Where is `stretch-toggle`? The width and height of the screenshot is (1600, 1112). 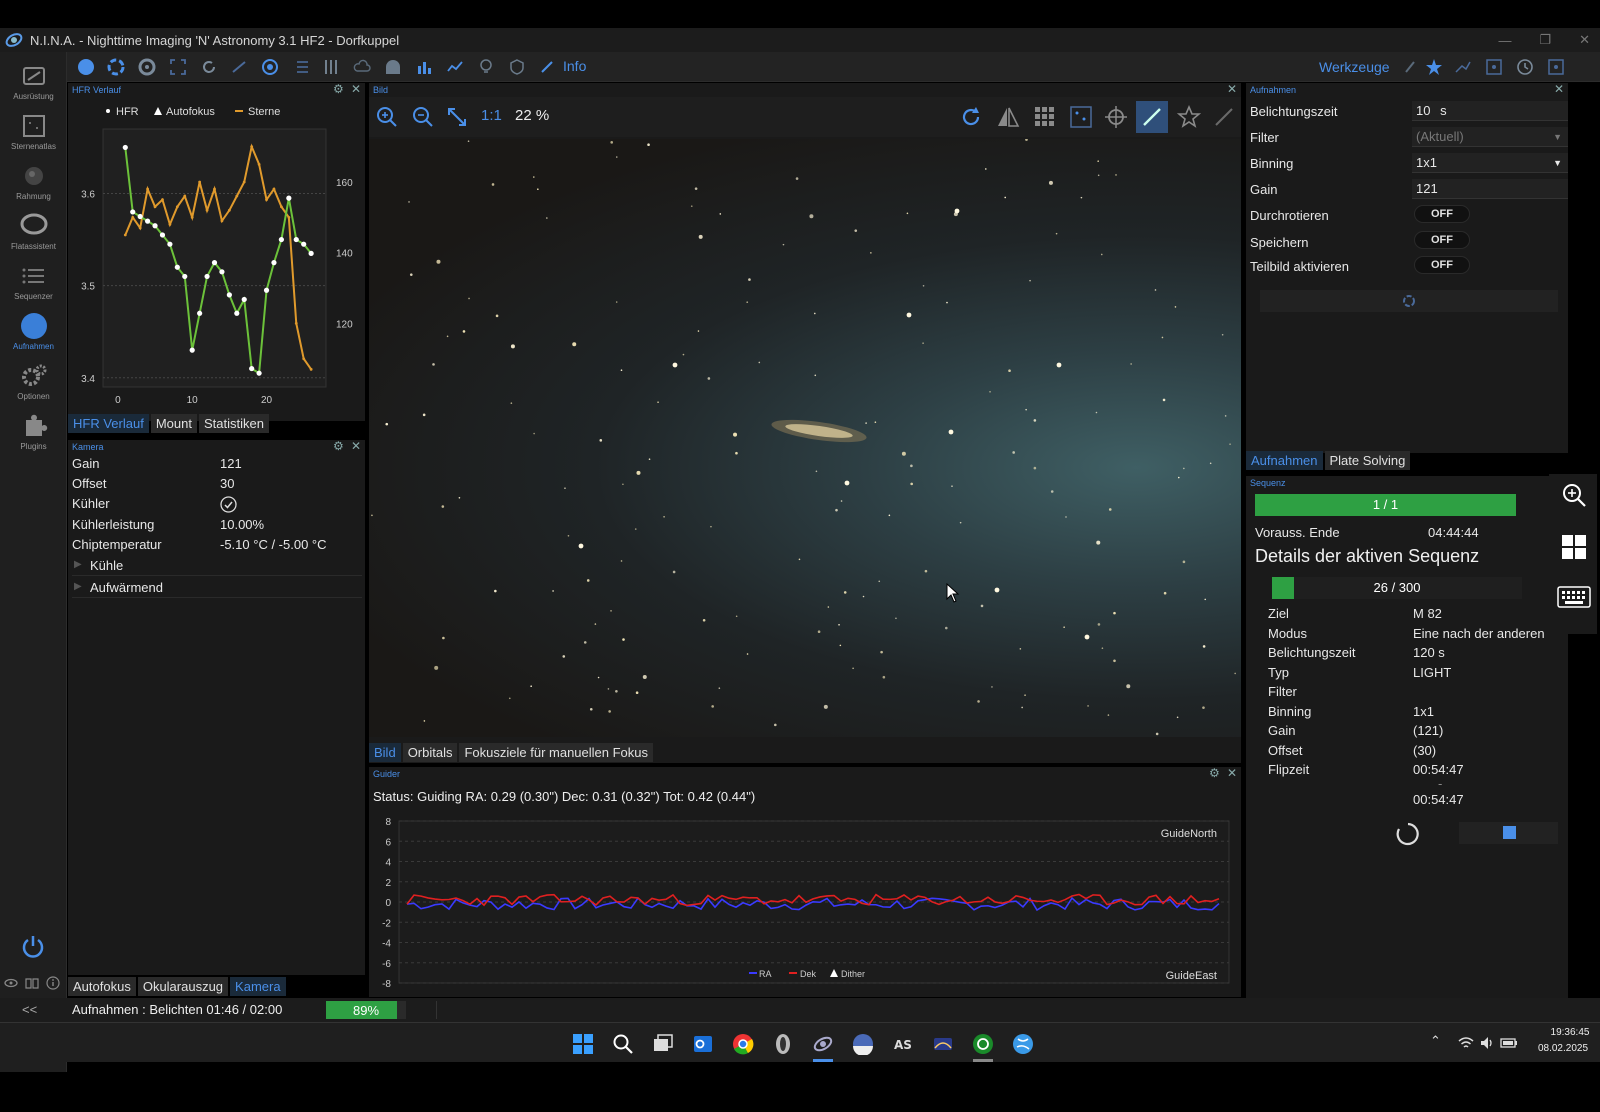 stretch-toggle is located at coordinates (1152, 117).